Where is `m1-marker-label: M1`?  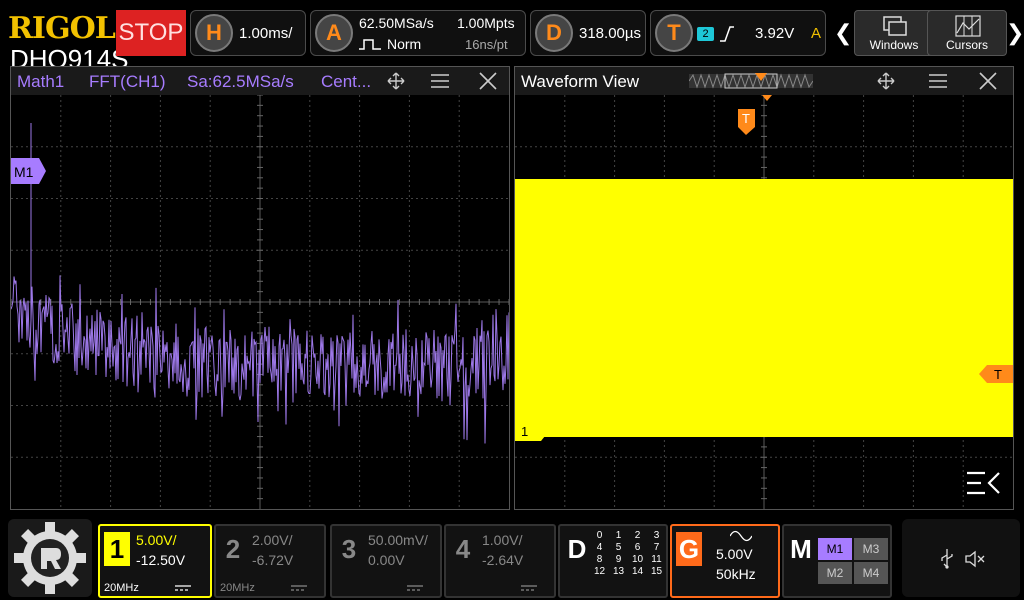
m1-marker-label: M1 is located at coordinates (24, 172).